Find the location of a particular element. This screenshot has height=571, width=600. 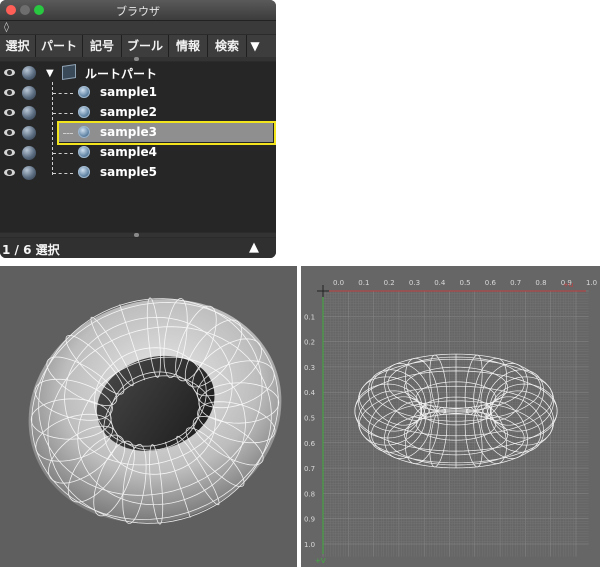

v-tick-label: 0.3 is located at coordinates (309, 368).